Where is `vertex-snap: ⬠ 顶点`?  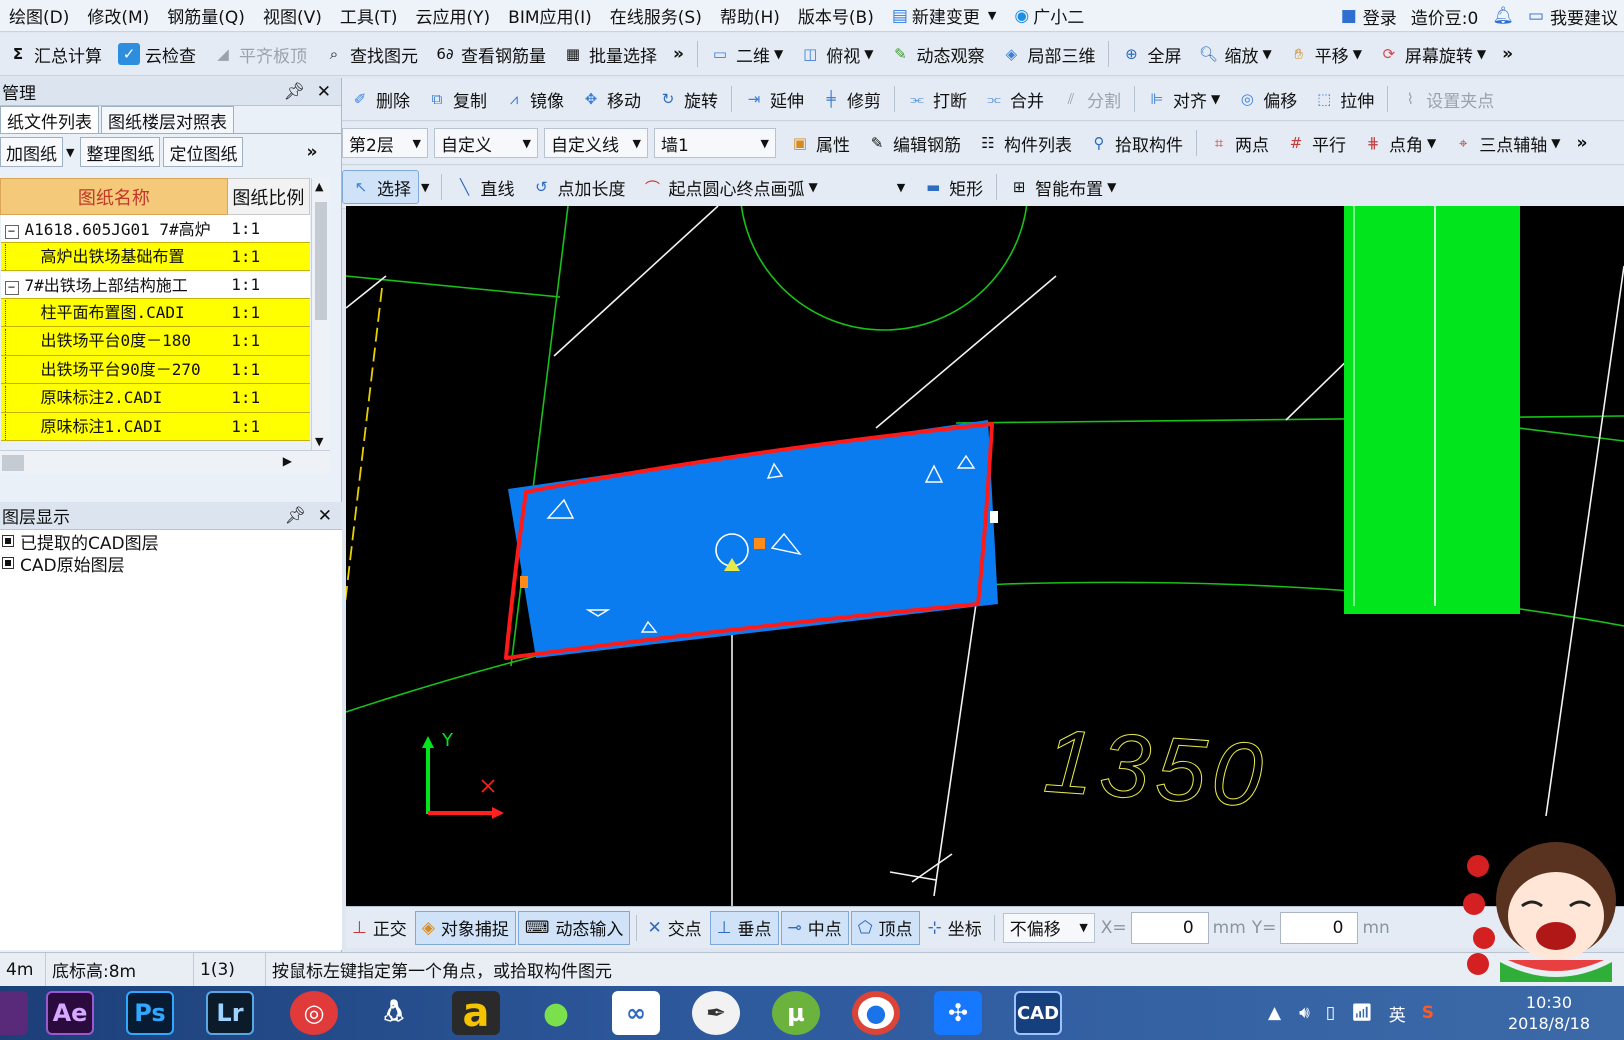 vertex-snap: ⬠ 顶点 is located at coordinates (885, 927).